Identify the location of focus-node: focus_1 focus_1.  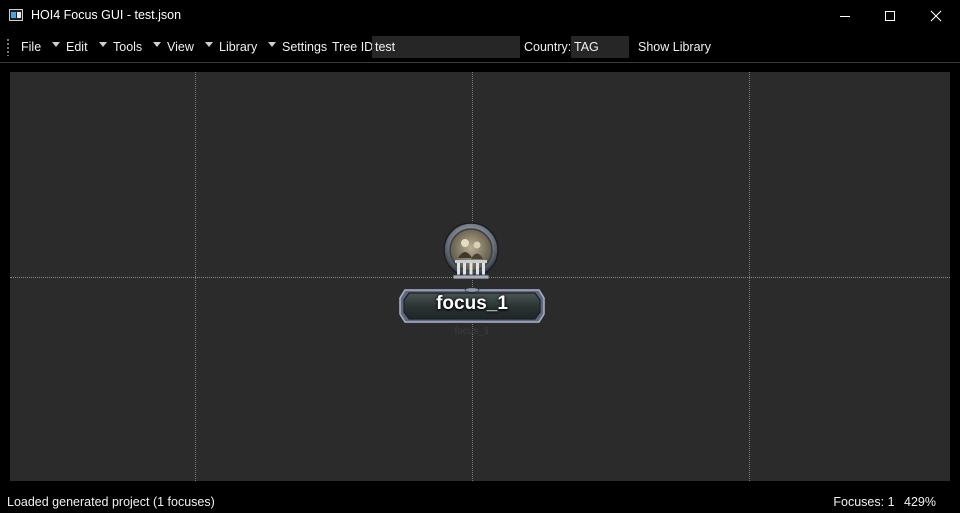
(473, 279).